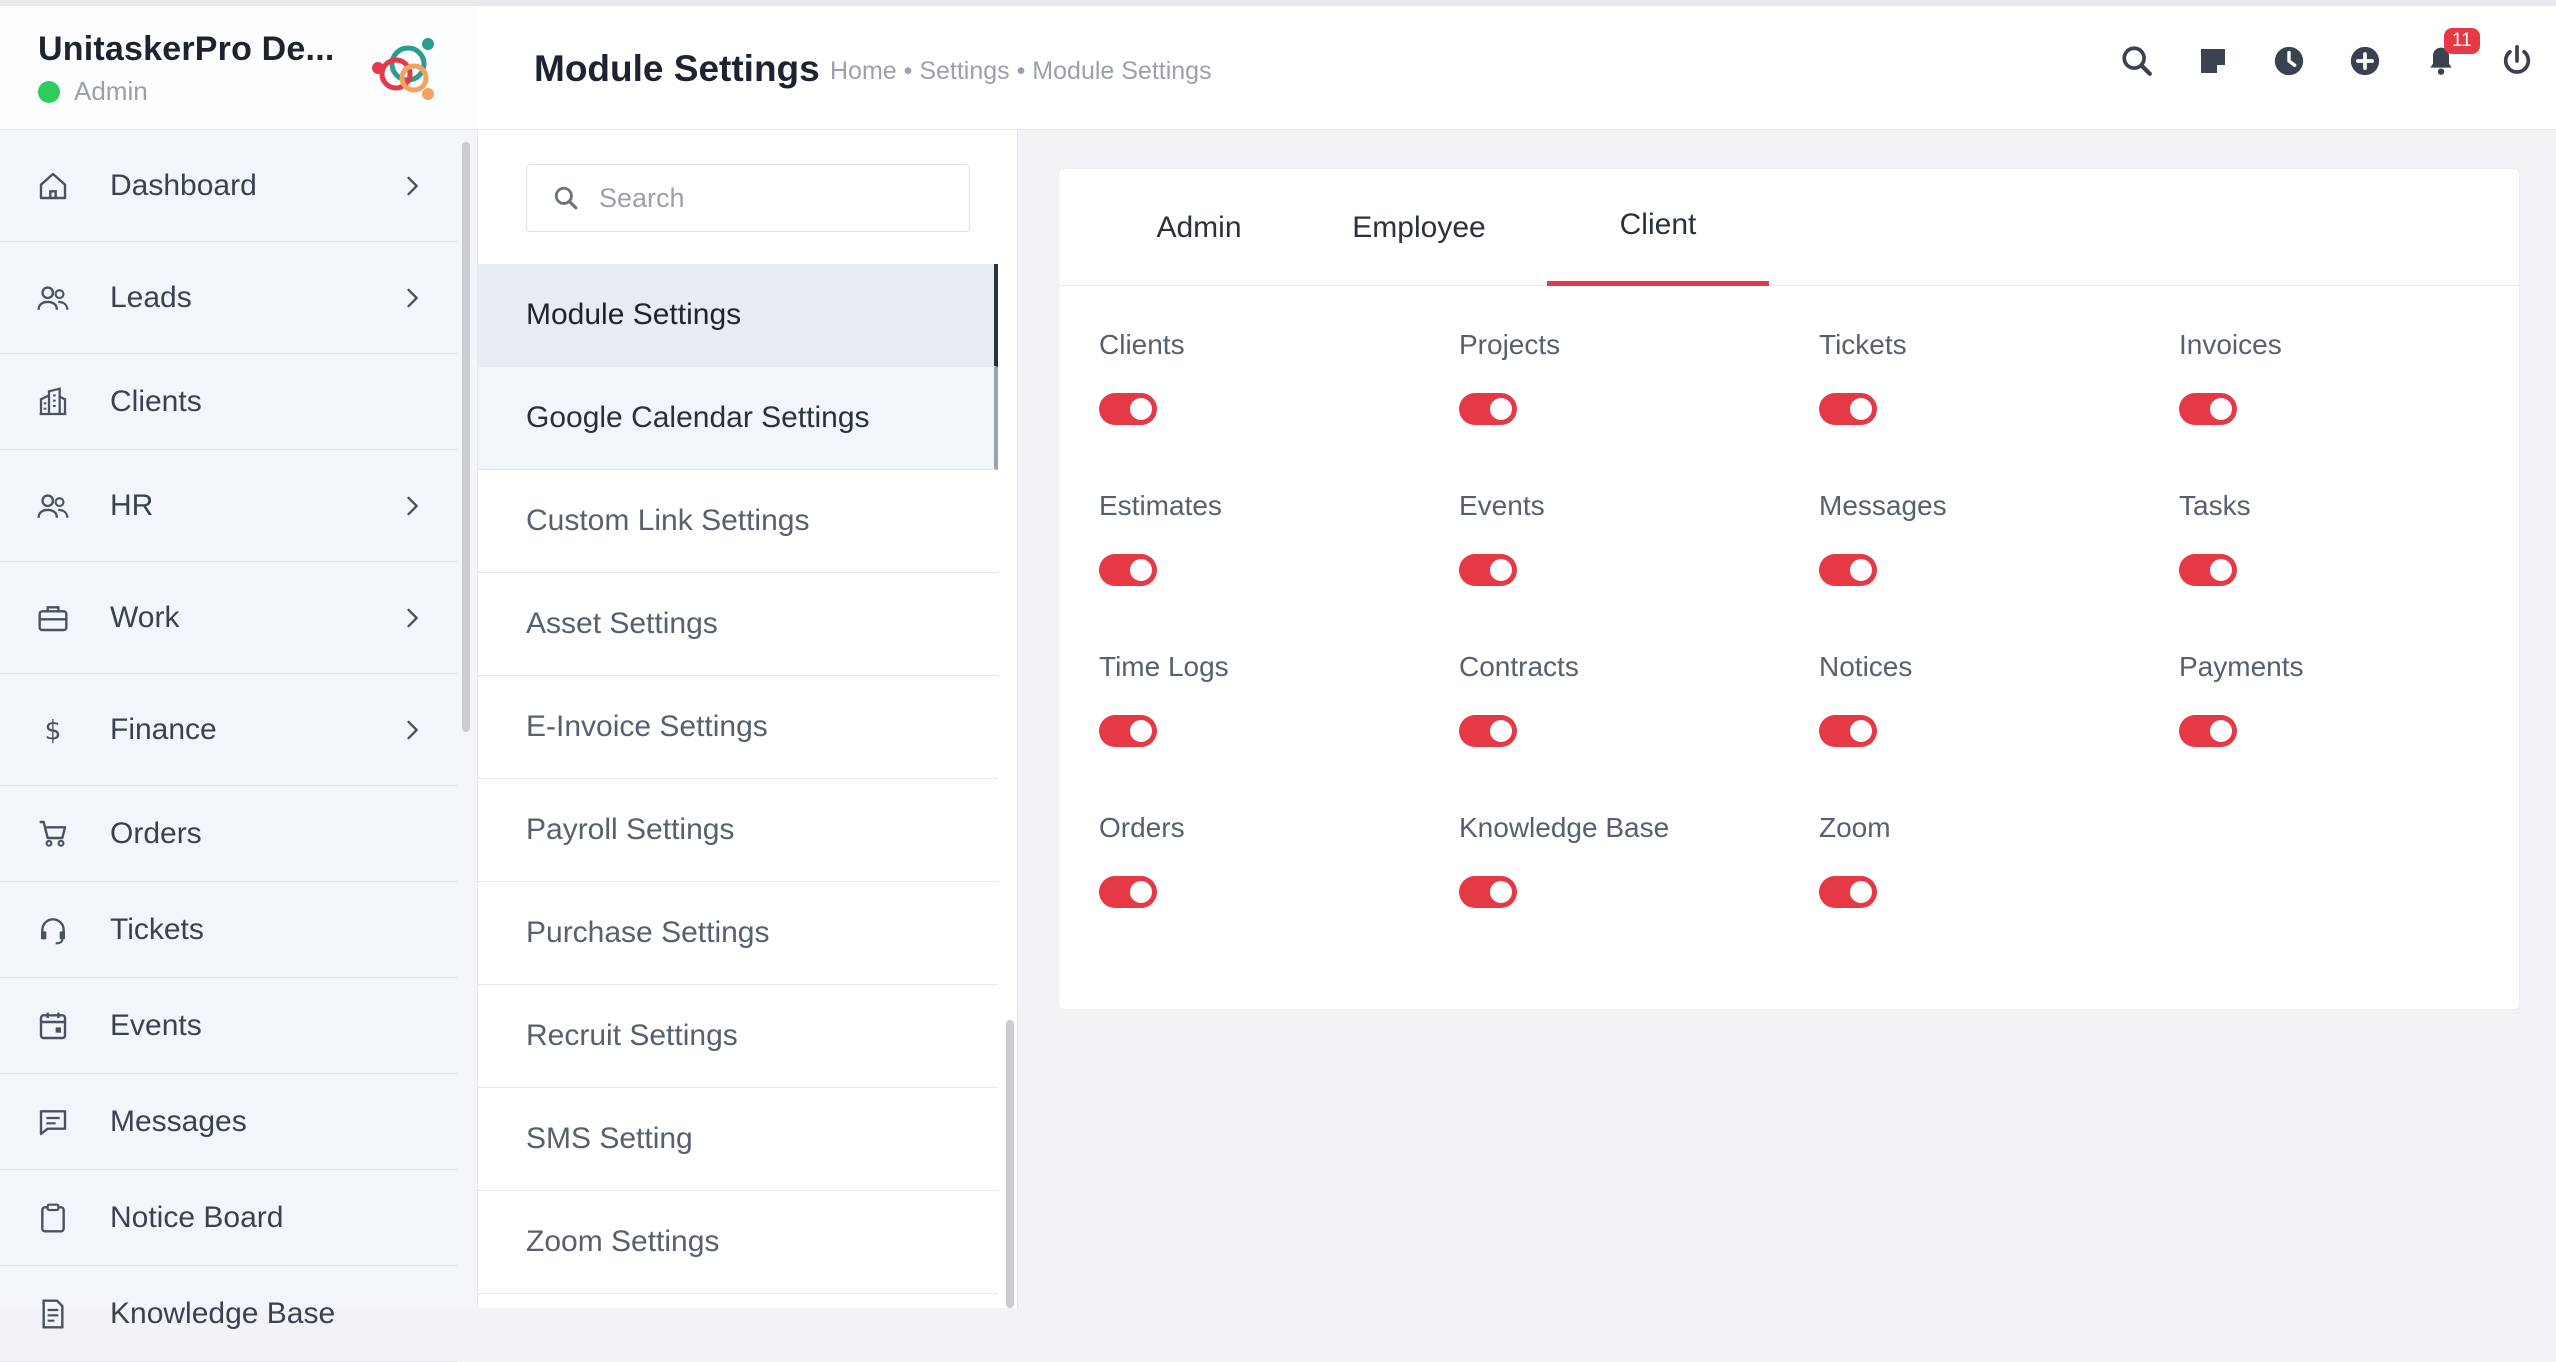 This screenshot has width=2556, height=1362. I want to click on module-events: Events, so click(1629, 538).